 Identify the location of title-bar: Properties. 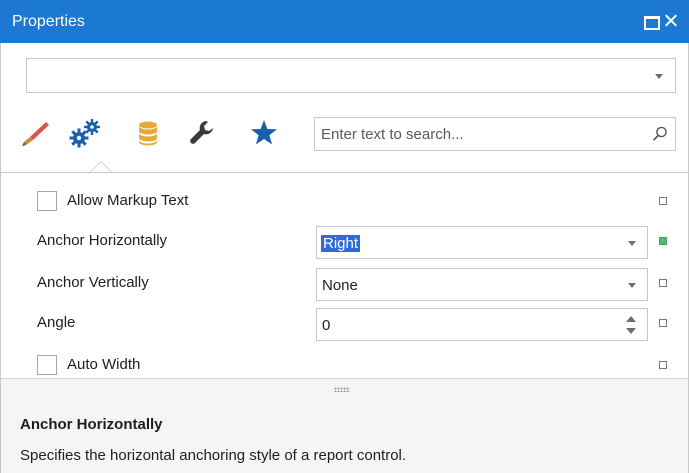
(344, 21).